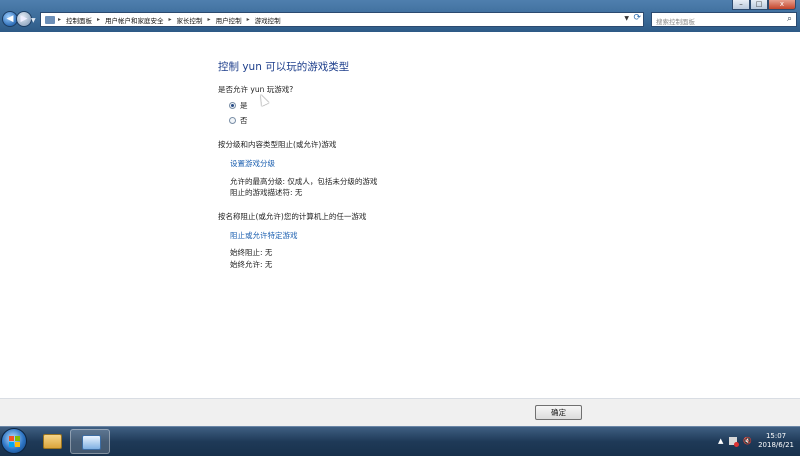 This screenshot has width=800, height=456. What do you see at coordinates (252, 163) in the screenshot?
I see `set-game-ratings-link: 设置游戏分级` at bounding box center [252, 163].